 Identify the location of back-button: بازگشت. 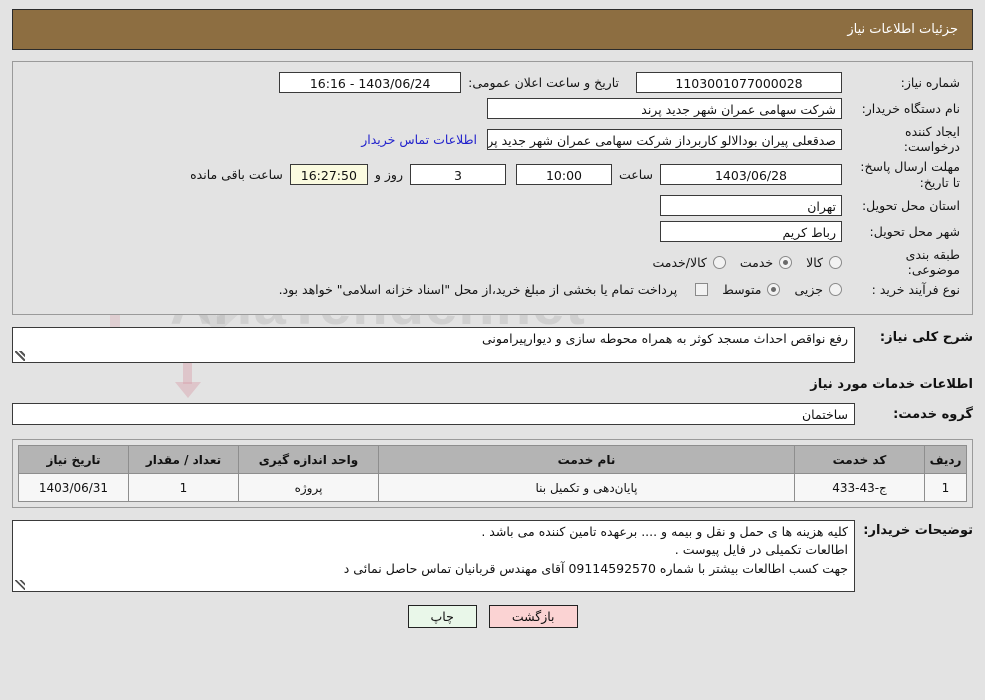
(533, 617).